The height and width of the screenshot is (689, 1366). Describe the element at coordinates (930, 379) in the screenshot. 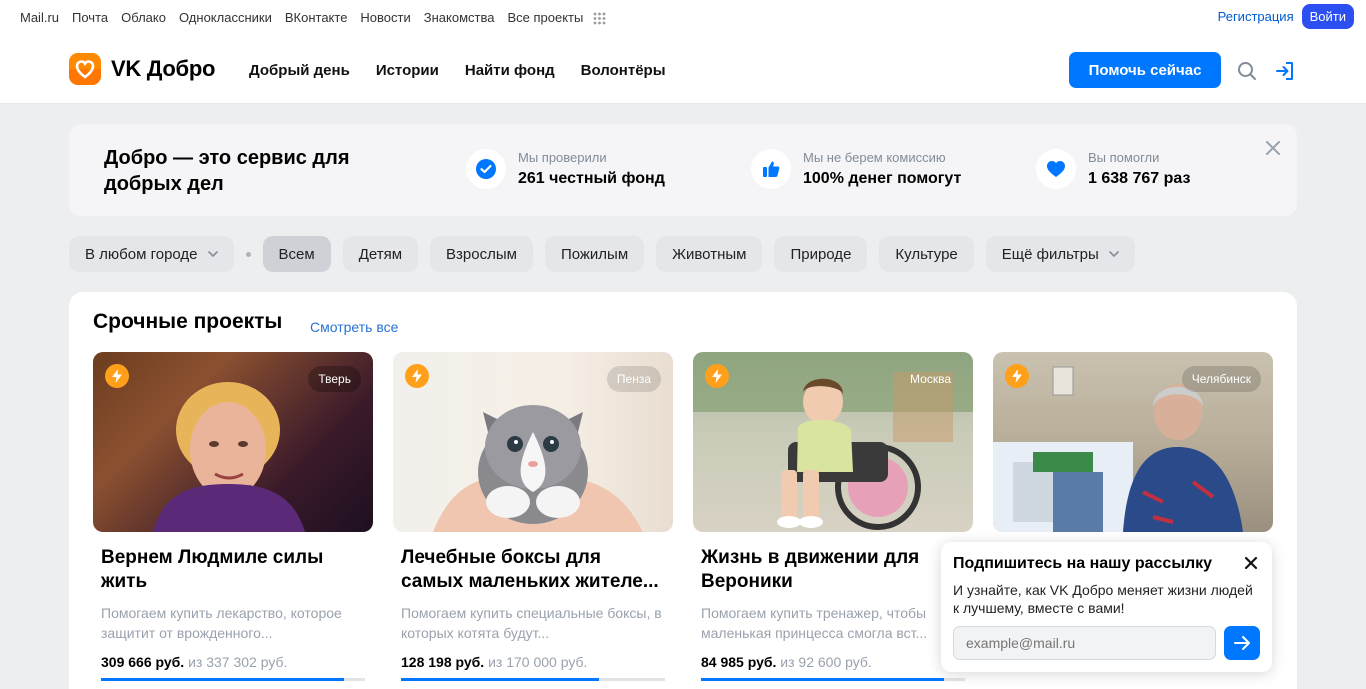

I see `city-badge: Москва` at that location.